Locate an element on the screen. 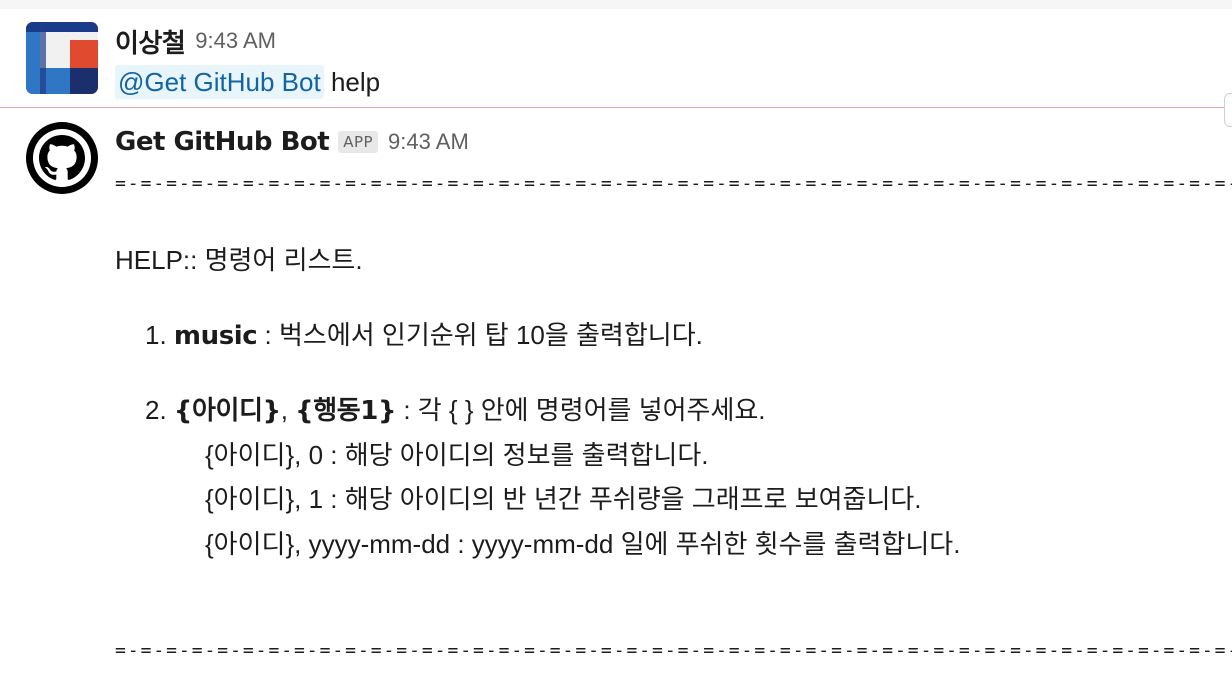 Image resolution: width=1232 pixels, height=690 pixels. user-avatar is located at coordinates (62, 58).